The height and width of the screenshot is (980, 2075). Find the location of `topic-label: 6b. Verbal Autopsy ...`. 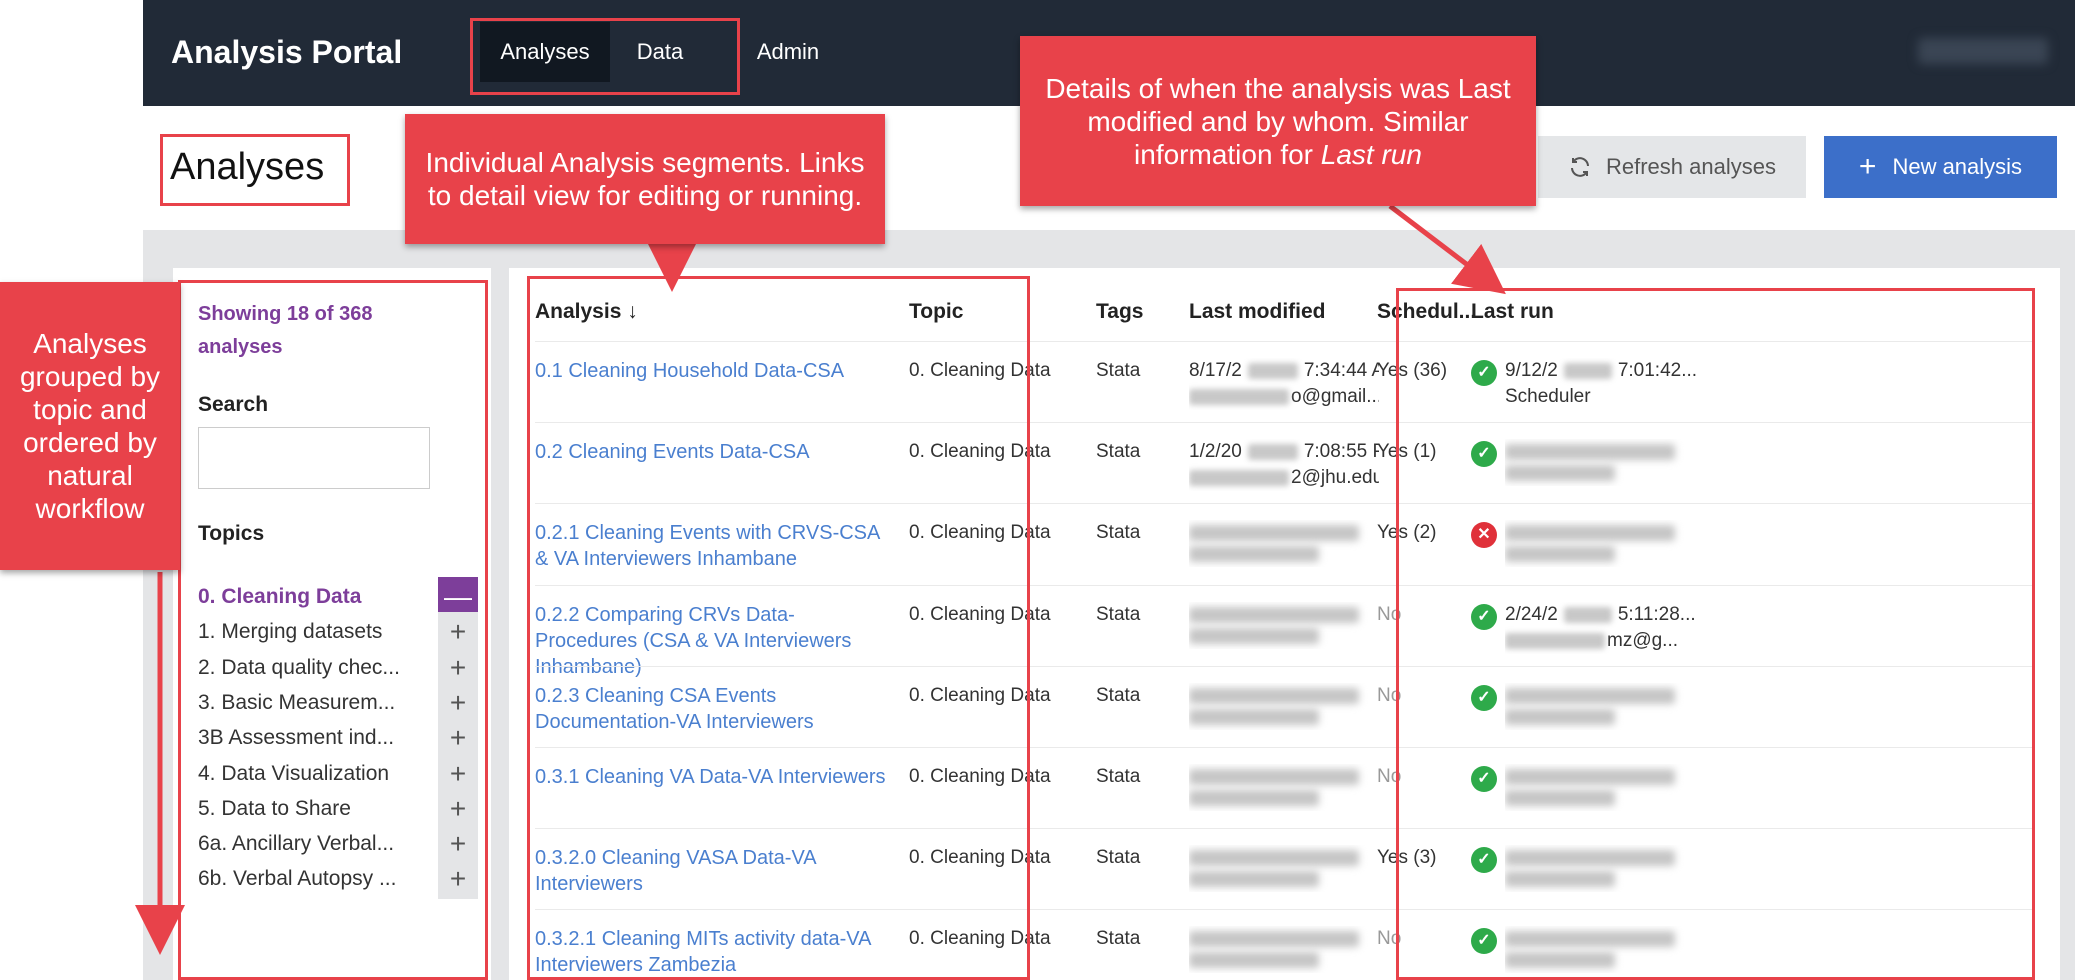

topic-label: 6b. Verbal Autopsy ... is located at coordinates (297, 879).